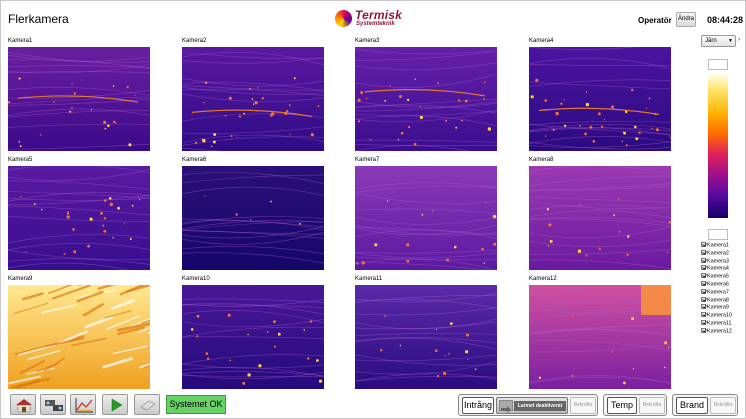  Describe the element at coordinates (692, 405) in the screenshot. I see `fire-alarm-button: Brand` at that location.